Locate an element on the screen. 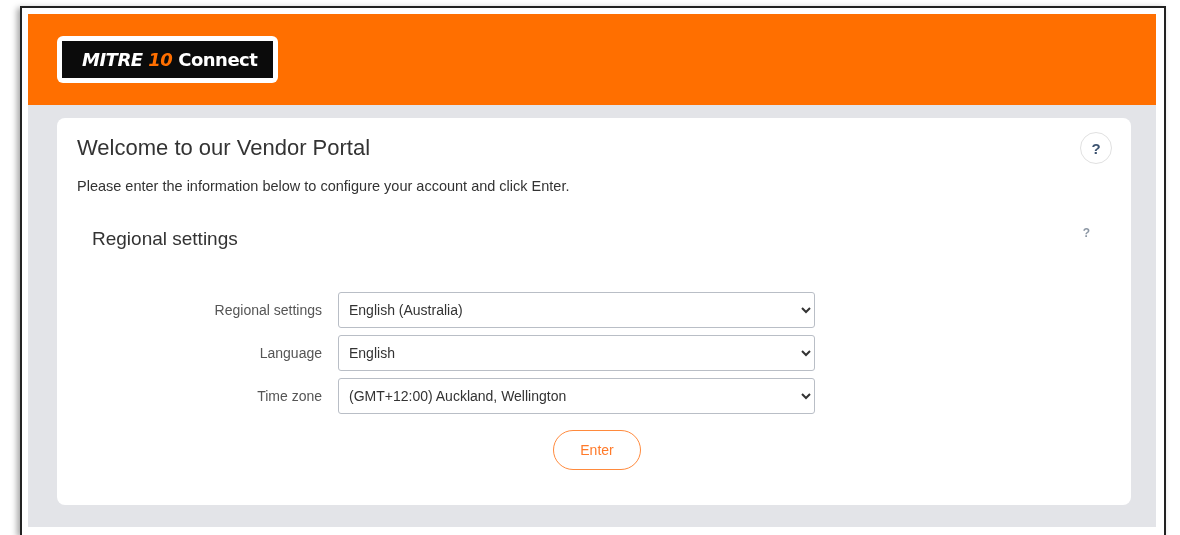  field-label: Time zone is located at coordinates (289, 396).